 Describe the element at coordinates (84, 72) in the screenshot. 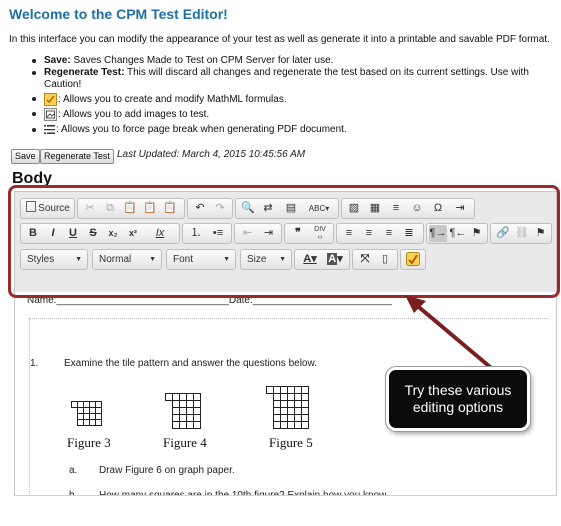

I see `bullet-label: Regenerate Test:` at that location.